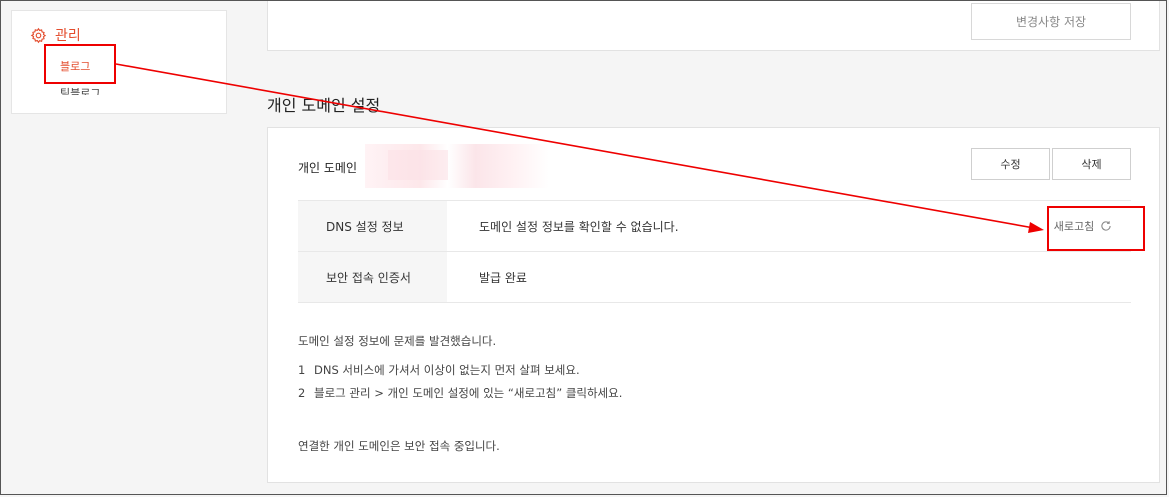 This screenshot has height=497, width=1169. I want to click on sidebar-header-label: 관리, so click(68, 36).